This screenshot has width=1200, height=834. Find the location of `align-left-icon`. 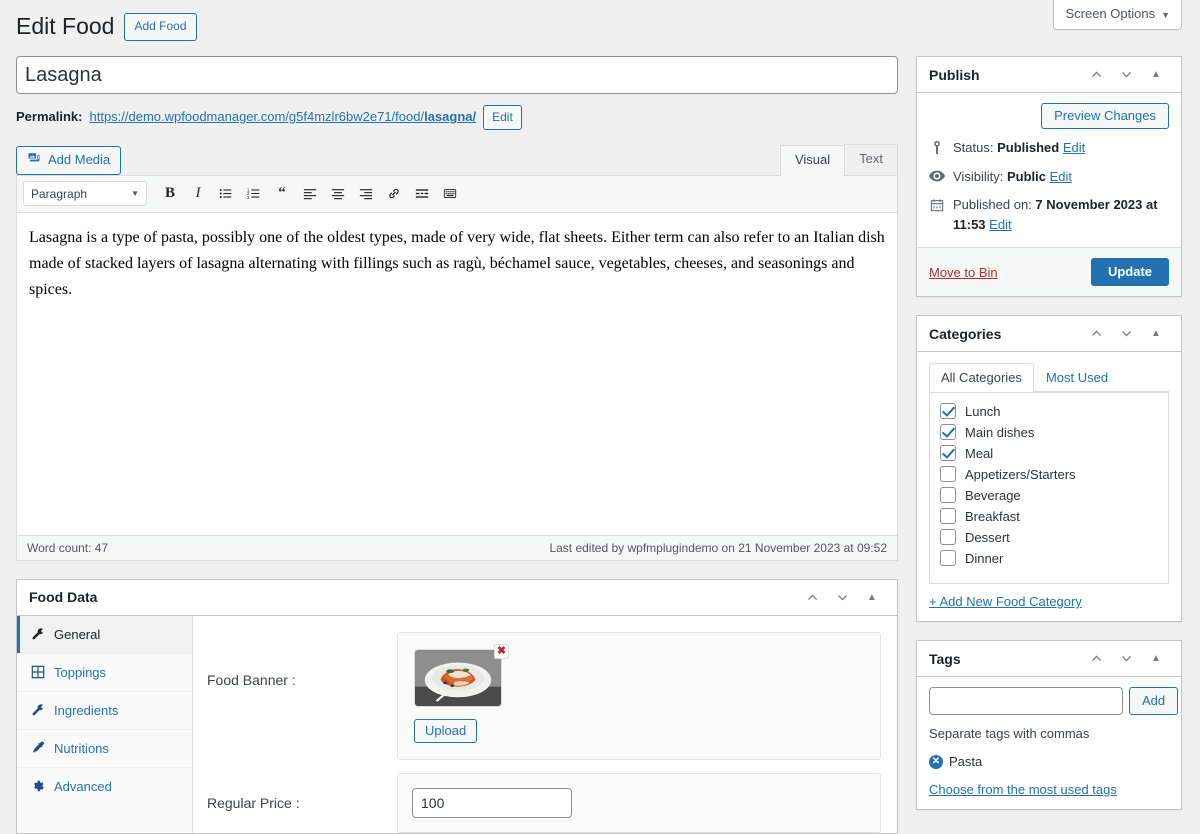

align-left-icon is located at coordinates (310, 194).